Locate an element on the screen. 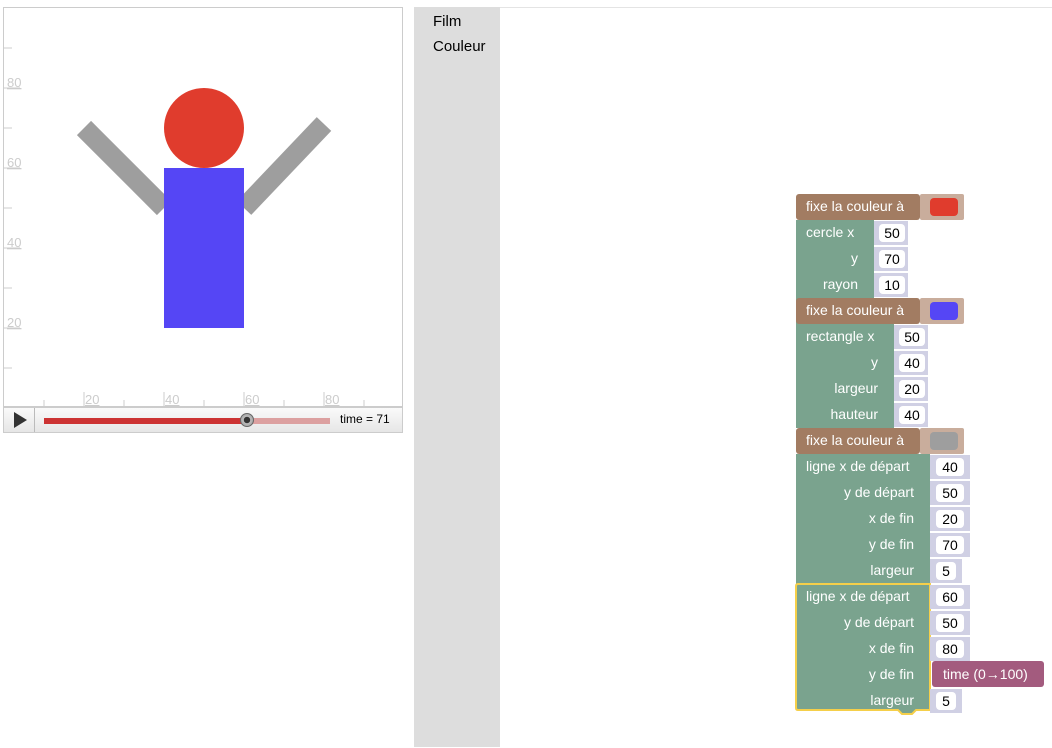 The width and height of the screenshot is (1052, 748). play-icon is located at coordinates (20, 420).